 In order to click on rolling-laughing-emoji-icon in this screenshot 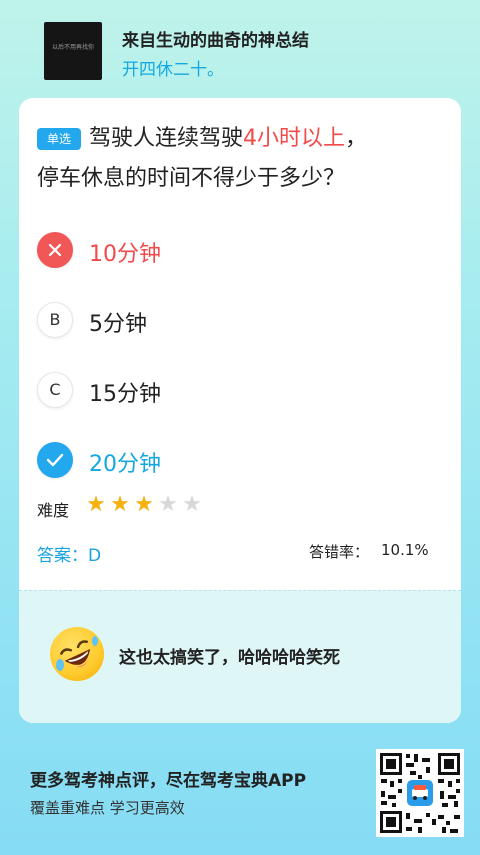, I will do `click(77, 654)`.